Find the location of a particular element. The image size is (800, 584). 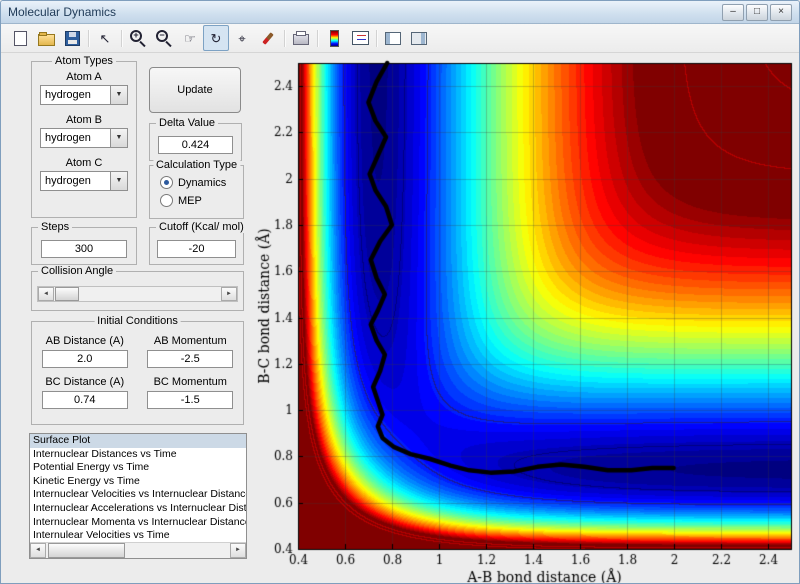

maximize-button: □ is located at coordinates (757, 12).